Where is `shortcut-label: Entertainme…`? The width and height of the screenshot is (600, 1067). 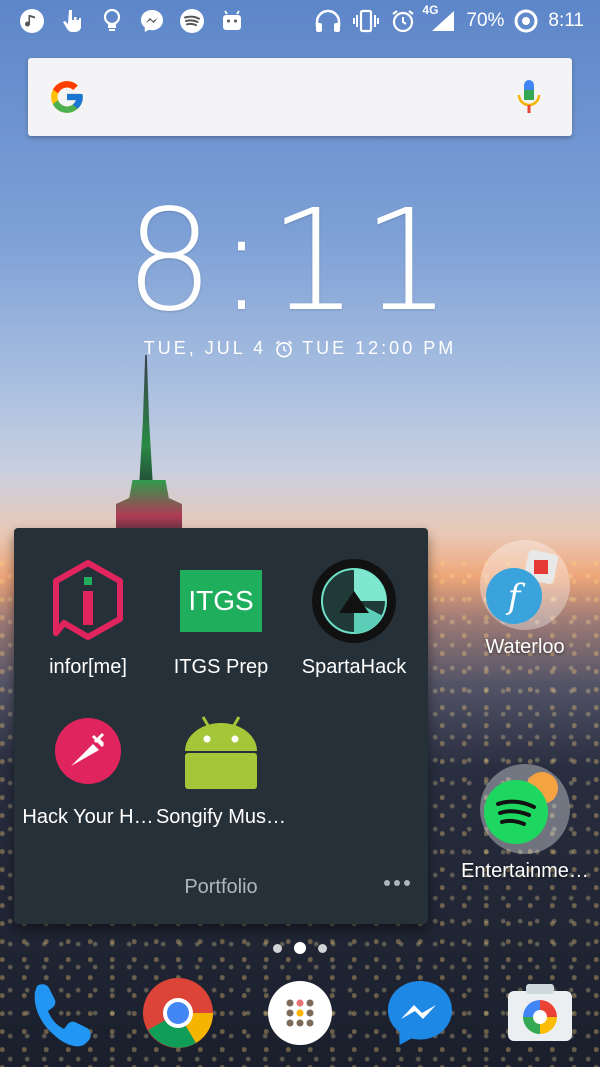 shortcut-label: Entertainme… is located at coordinates (525, 871).